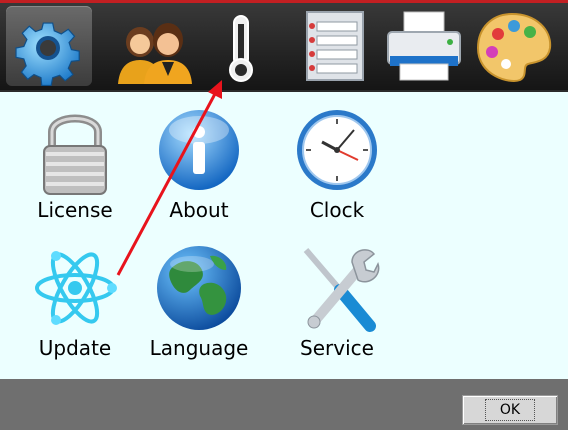  Describe the element at coordinates (75, 210) in the screenshot. I see `license-label: License` at that location.